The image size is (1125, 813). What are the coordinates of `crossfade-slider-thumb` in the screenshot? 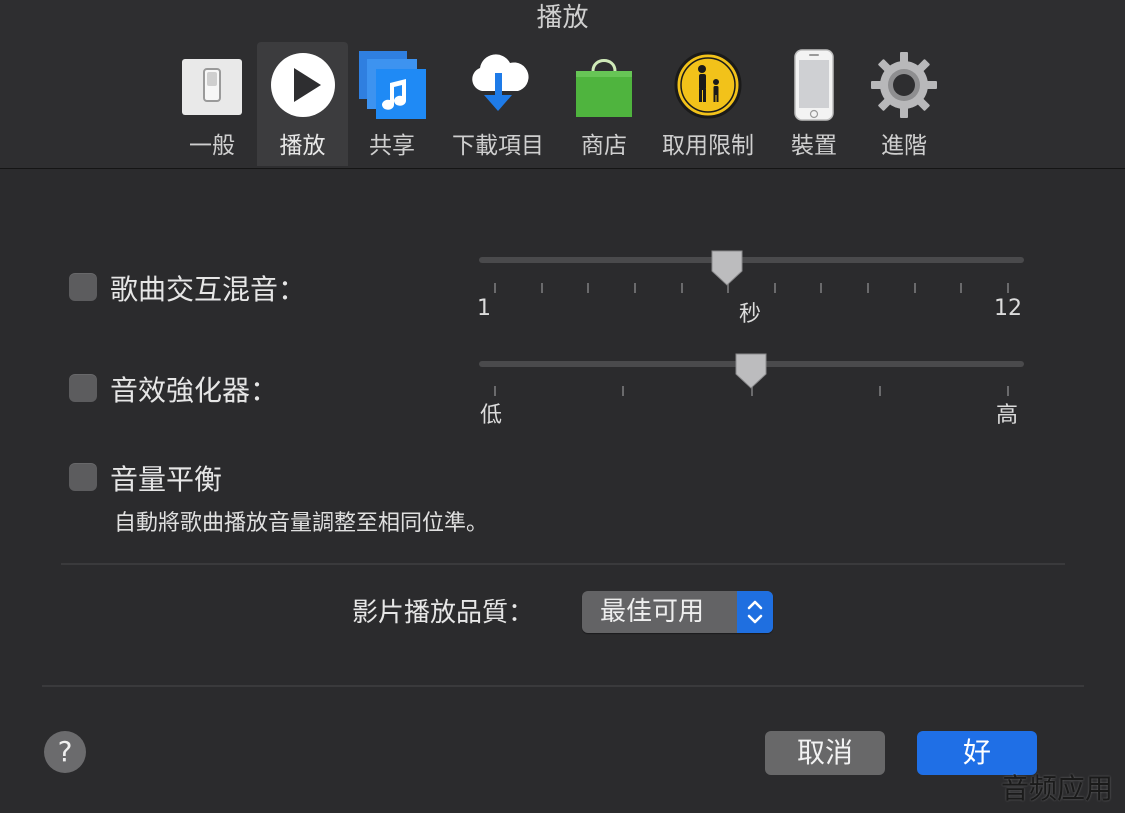 It's located at (727, 270).